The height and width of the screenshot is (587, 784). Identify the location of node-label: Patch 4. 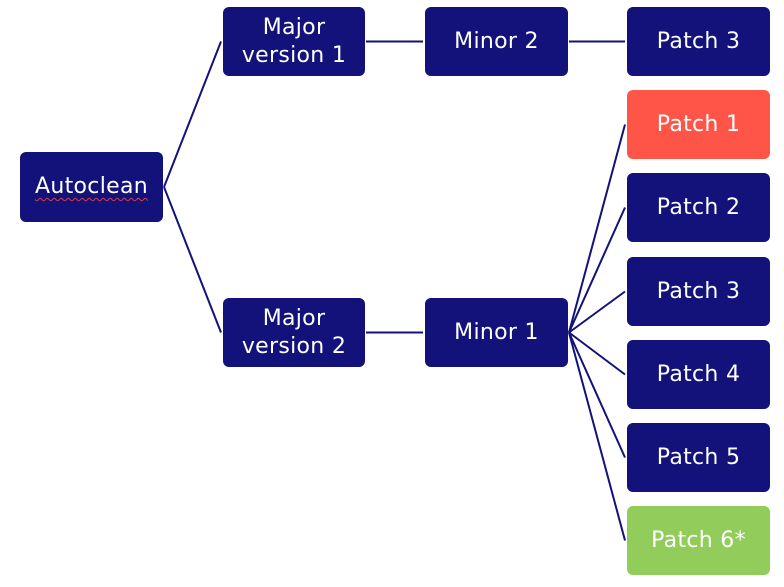
(698, 374).